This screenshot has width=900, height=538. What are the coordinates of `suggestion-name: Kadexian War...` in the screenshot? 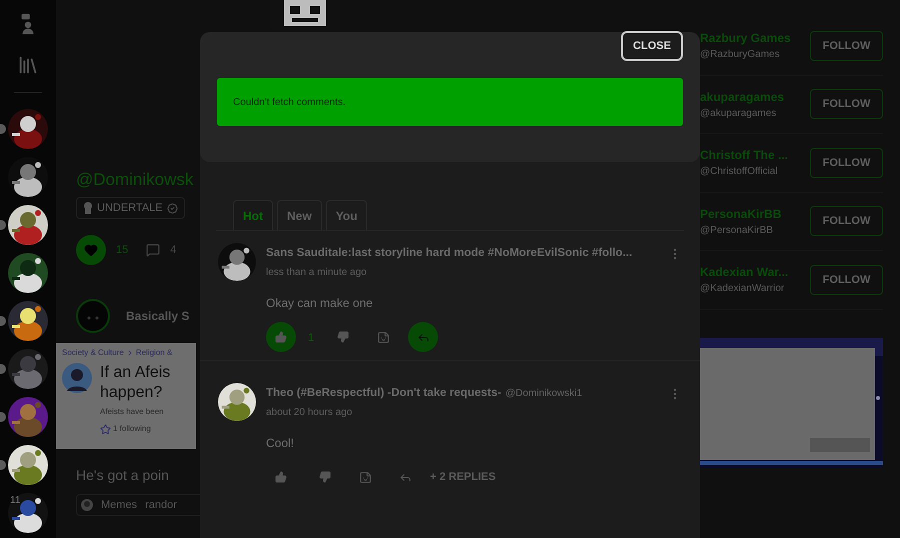 It's located at (755, 272).